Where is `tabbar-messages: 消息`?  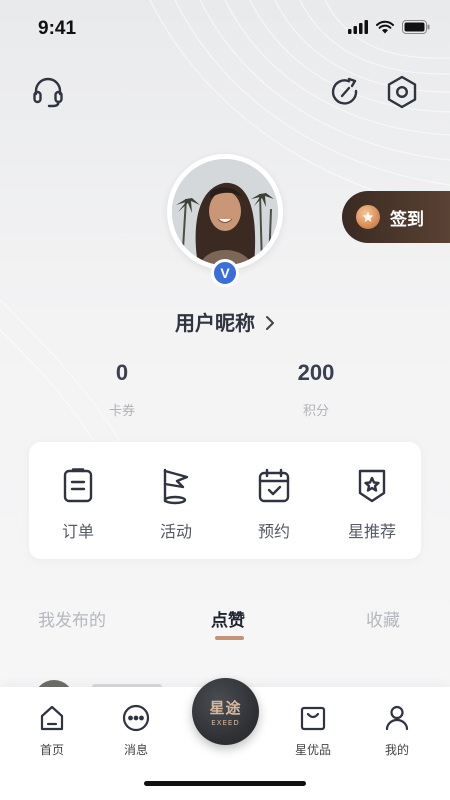 tabbar-messages: 消息 is located at coordinates (136, 729).